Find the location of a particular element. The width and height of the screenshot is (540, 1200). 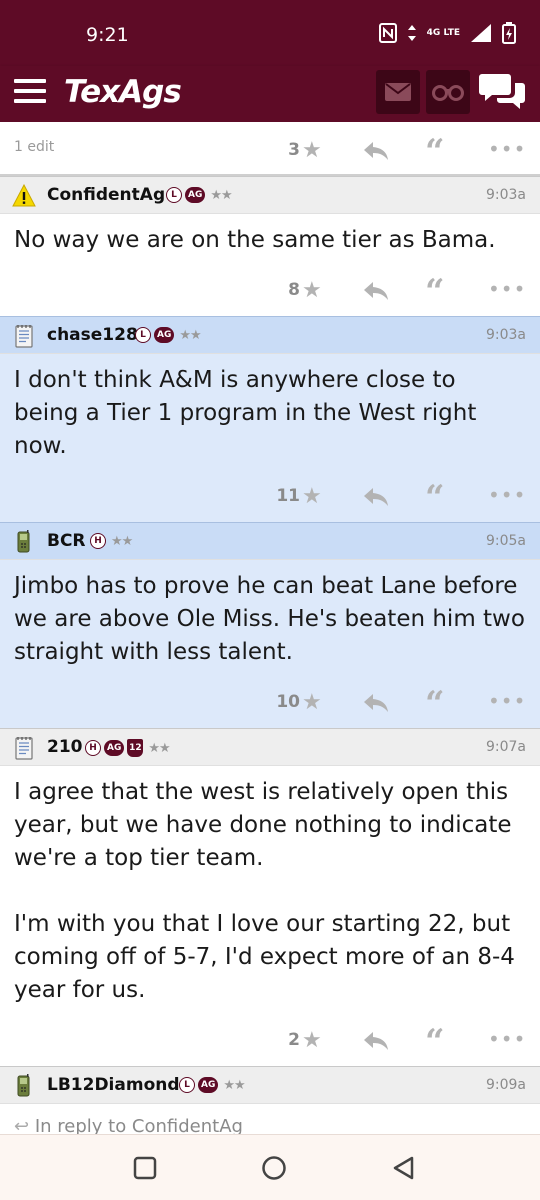

network-type: 4G LTE is located at coordinates (443, 33).